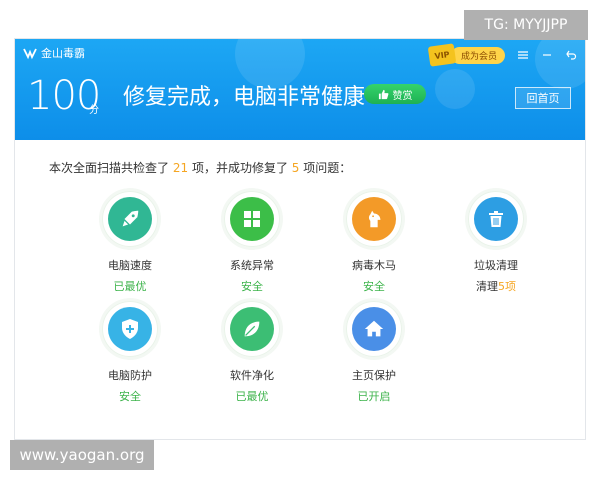  I want to click on item-label: 电脑速度, so click(130, 265).